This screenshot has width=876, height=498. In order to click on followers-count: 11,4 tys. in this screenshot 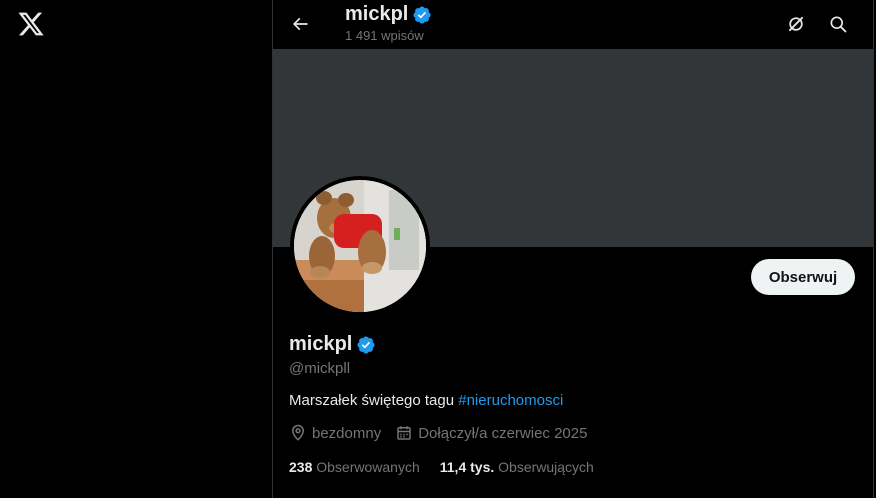, I will do `click(467, 467)`.